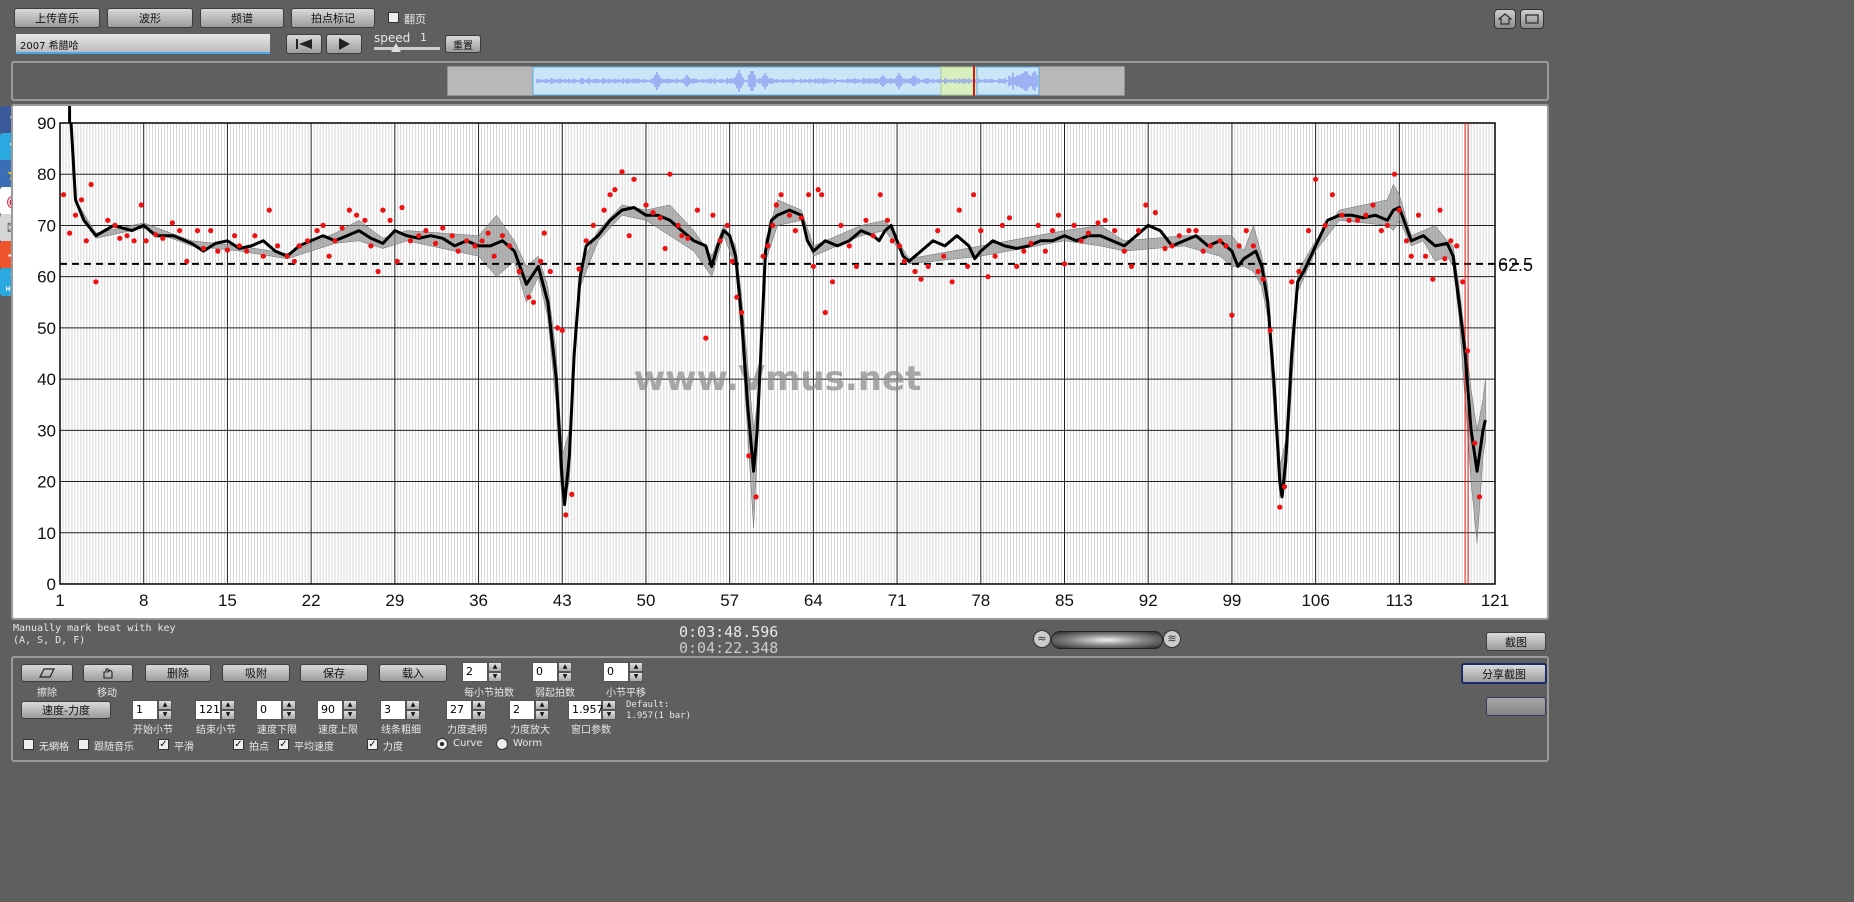 The width and height of the screenshot is (1854, 902). What do you see at coordinates (108, 673) in the screenshot?
I see `move-button` at bounding box center [108, 673].